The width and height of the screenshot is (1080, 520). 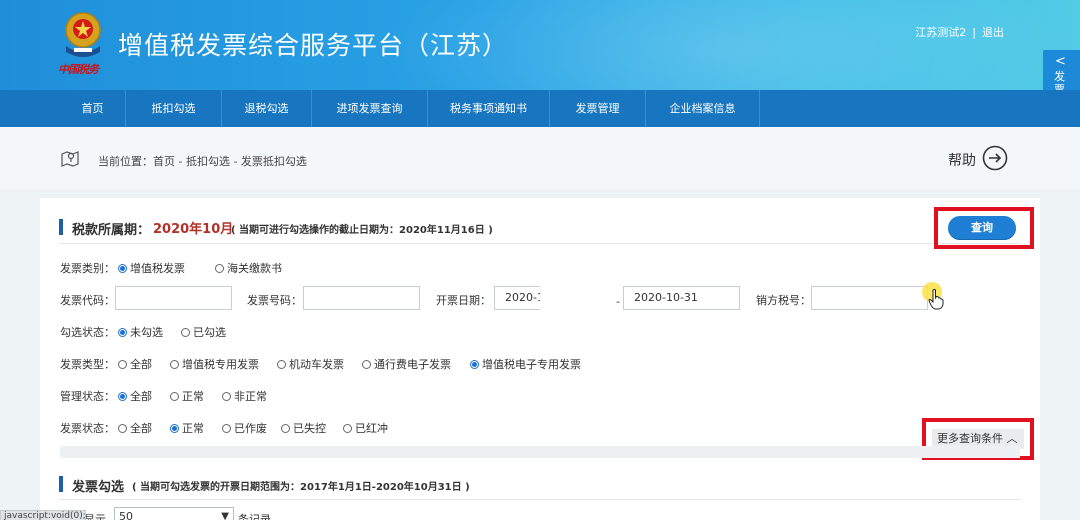 I want to click on option-label: 已作废, so click(x=250, y=428).